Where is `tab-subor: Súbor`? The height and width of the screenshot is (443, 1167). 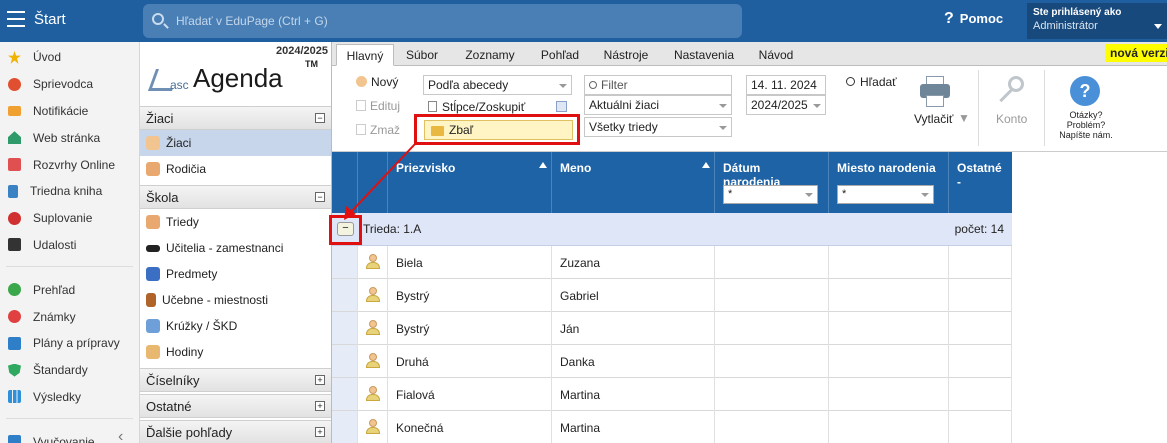
tab-subor: Súbor is located at coordinates (422, 55).